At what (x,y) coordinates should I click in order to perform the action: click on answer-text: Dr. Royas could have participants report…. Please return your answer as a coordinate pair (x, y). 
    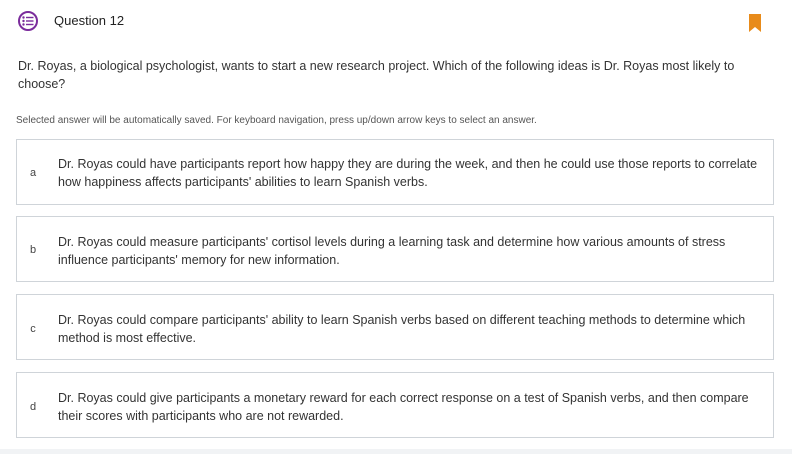
    Looking at the image, I should click on (408, 173).